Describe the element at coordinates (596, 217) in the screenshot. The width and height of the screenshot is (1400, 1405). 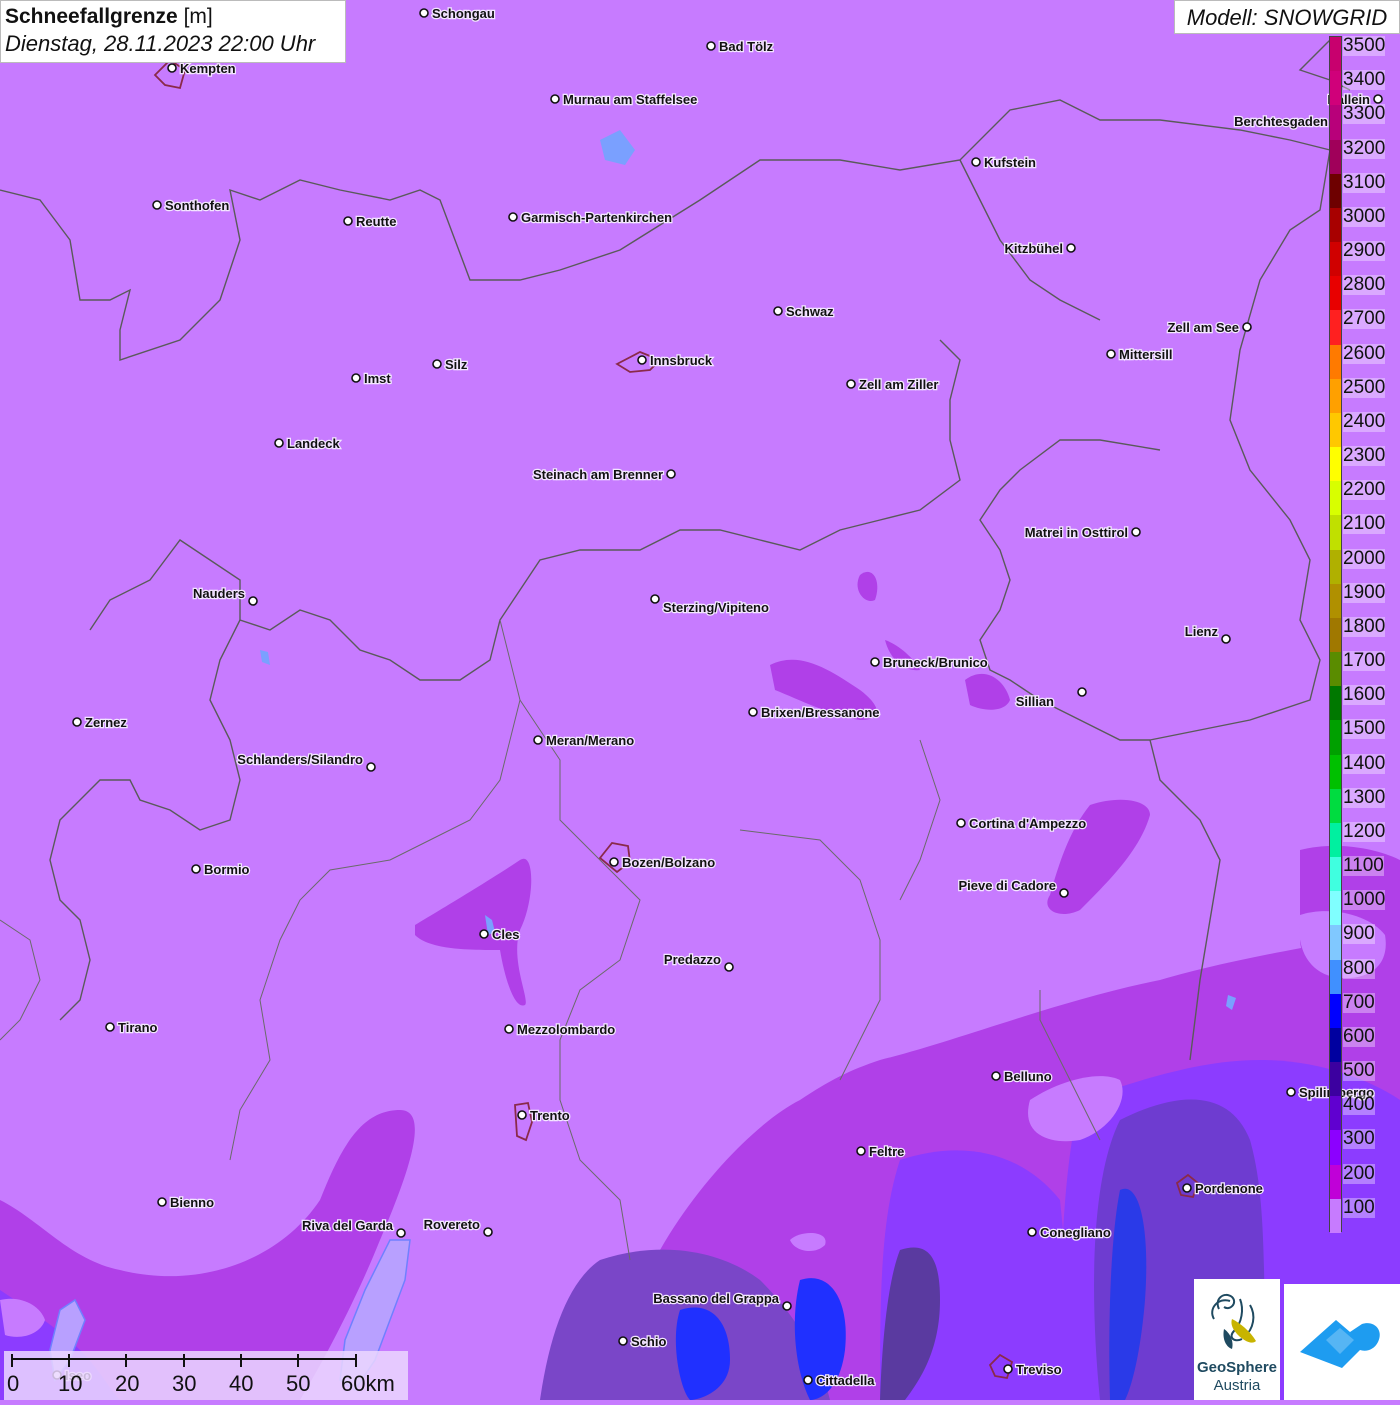
I see `city-label: Garmisch-Partenkirchen` at that location.